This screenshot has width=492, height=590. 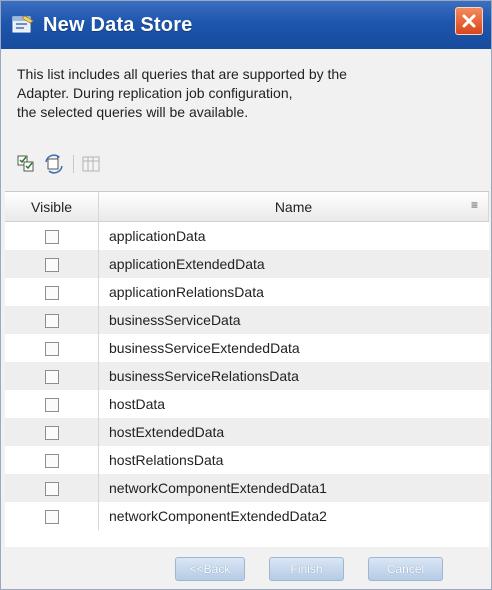 I want to click on column-settings-icon, so click(x=91, y=164).